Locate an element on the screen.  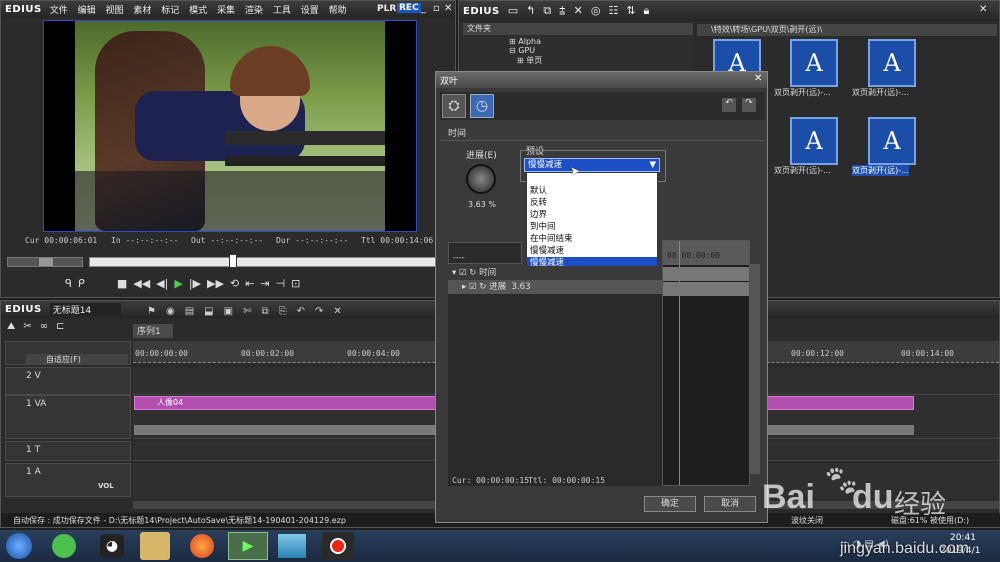
taskbar-app-window-icon is located at coordinates (292, 546).